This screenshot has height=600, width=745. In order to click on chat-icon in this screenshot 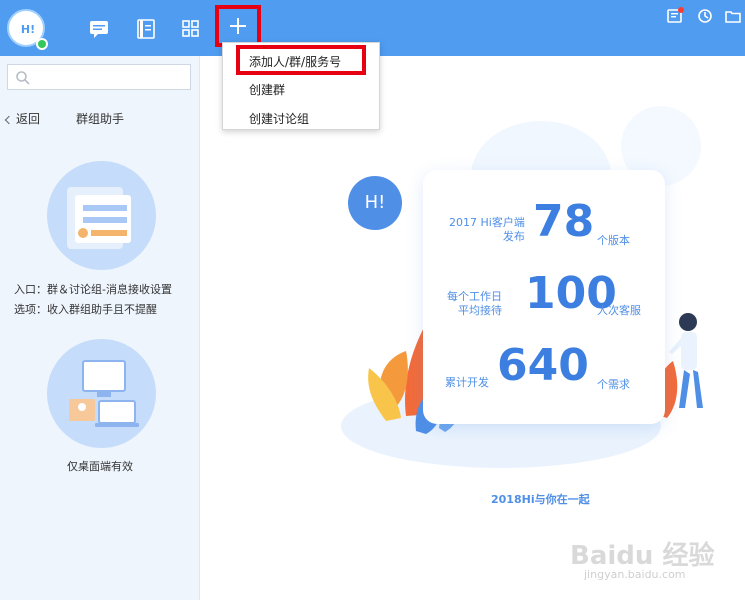, I will do `click(99, 29)`.